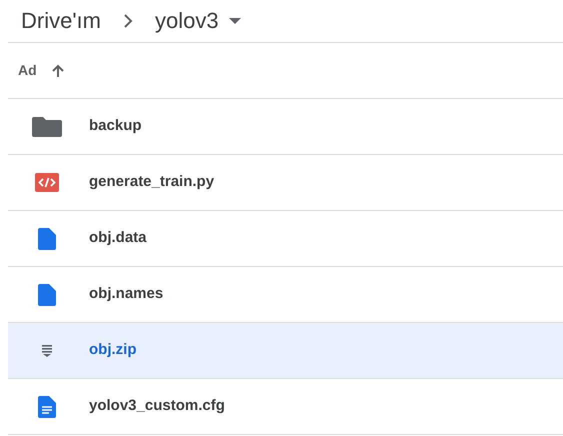 The width and height of the screenshot is (563, 436). Describe the element at coordinates (47, 407) in the screenshot. I see `document-icon` at that location.